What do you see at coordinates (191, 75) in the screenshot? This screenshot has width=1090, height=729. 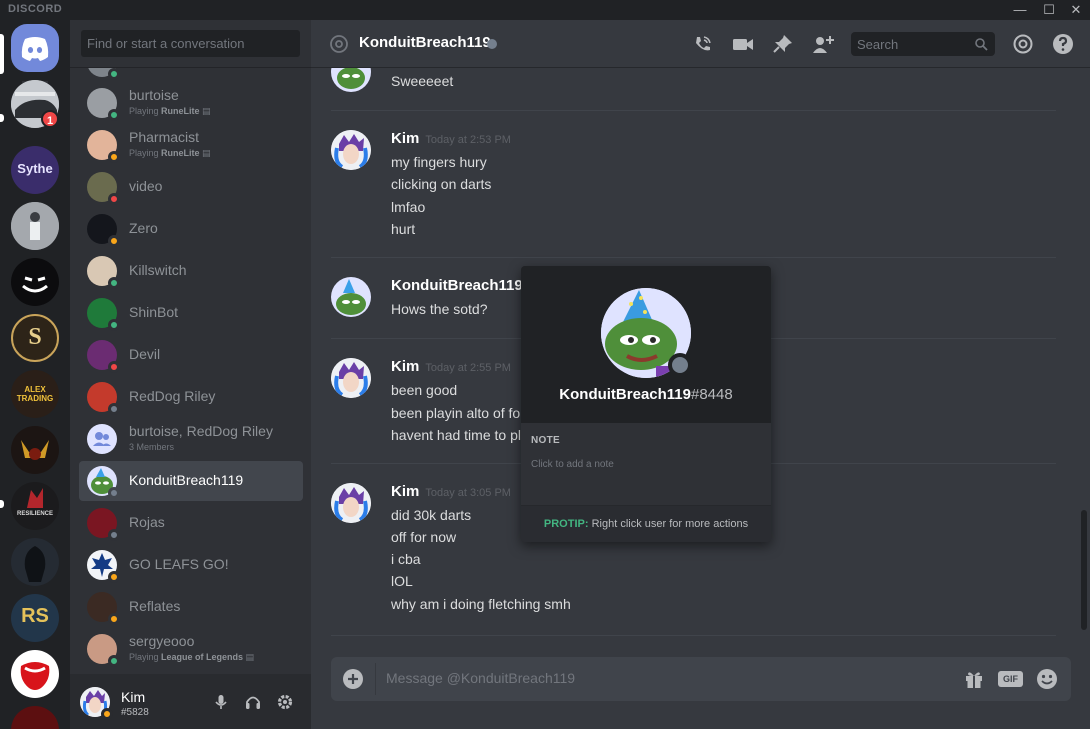 I see `dm-item` at bounding box center [191, 75].